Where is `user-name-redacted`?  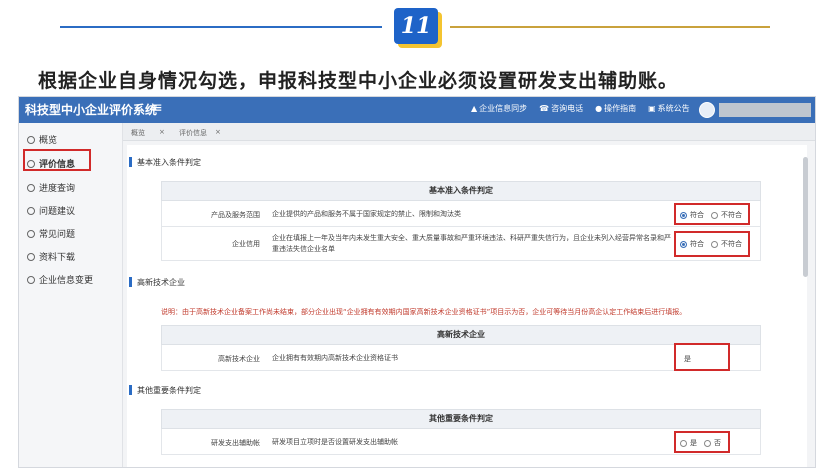
user-name-redacted is located at coordinates (765, 110).